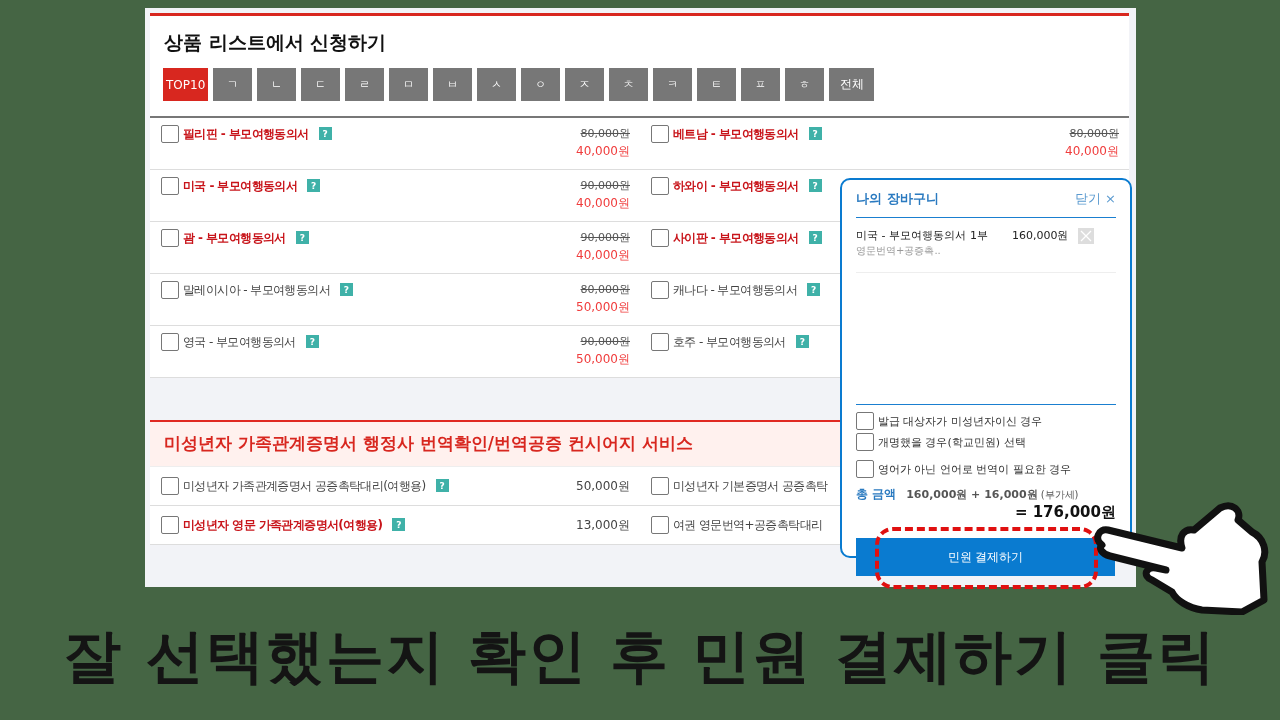 The width and height of the screenshot is (1280, 720). Describe the element at coordinates (977, 251) in the screenshot. I see `cart-item-option: 영문번역+공증촉..` at that location.